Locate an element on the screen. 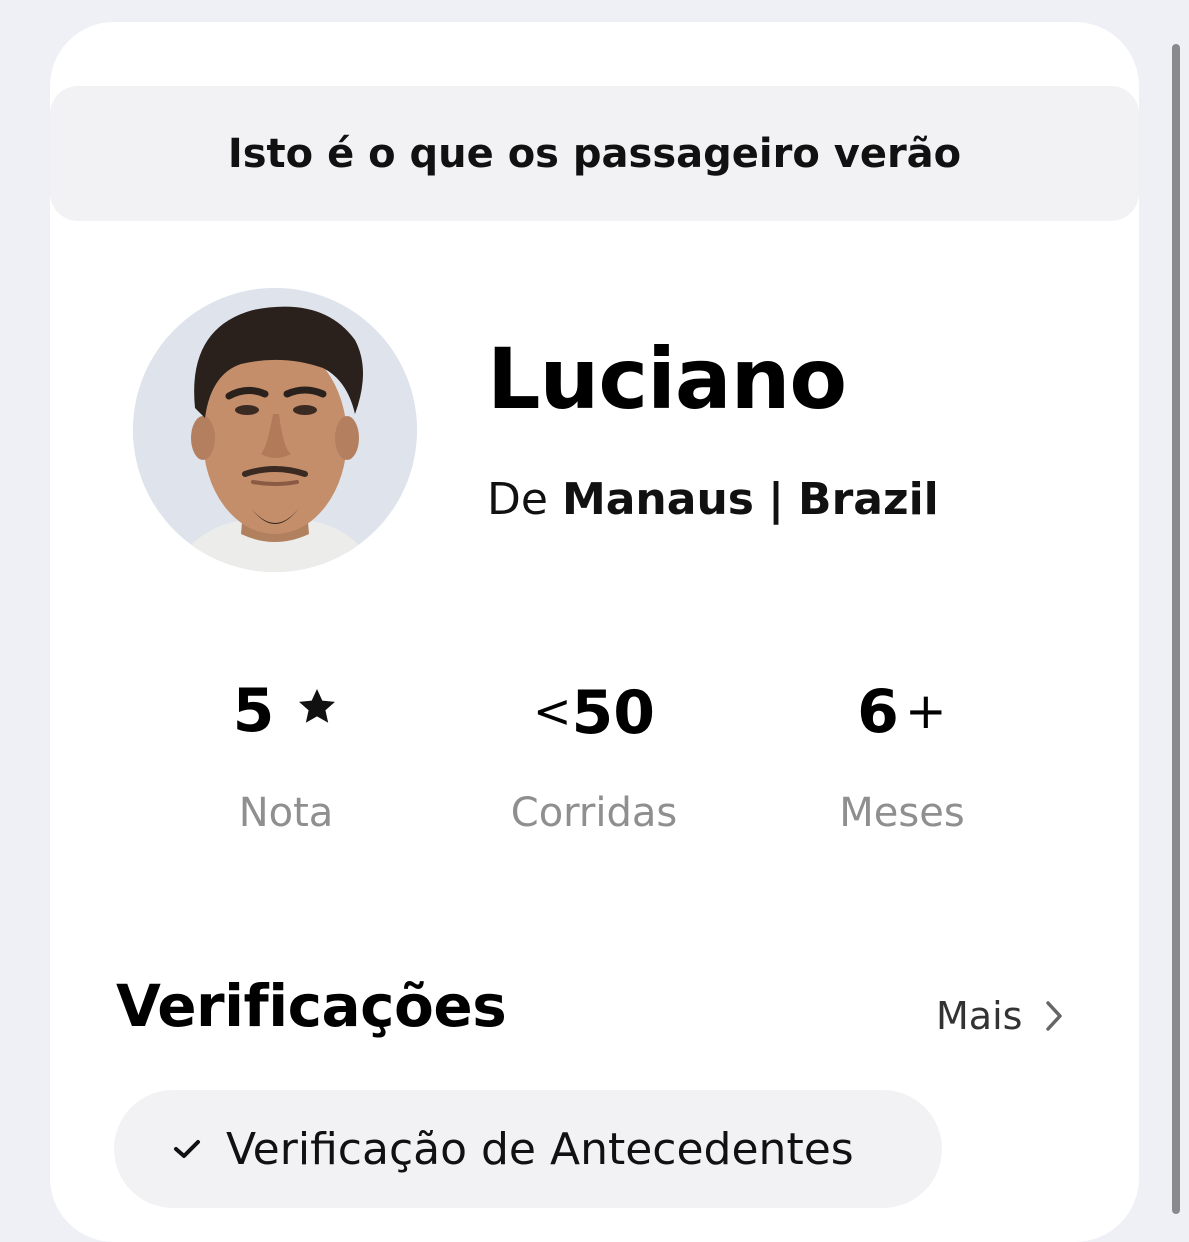  star-icon is located at coordinates (317, 706).